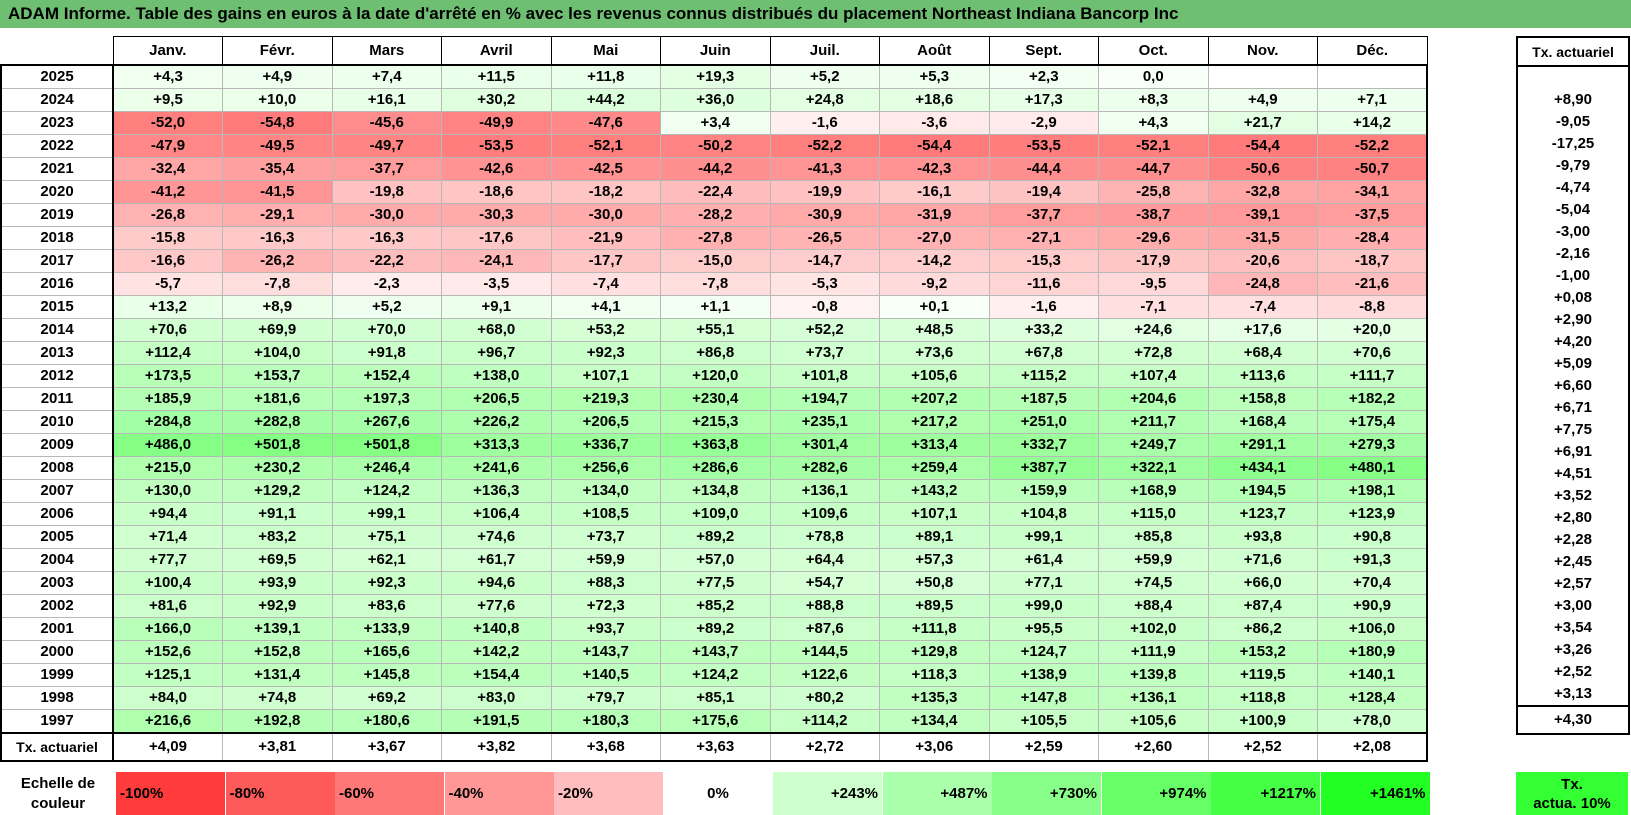  Describe the element at coordinates (277, 330) in the screenshot. I see `gain-cell: +69,9` at that location.